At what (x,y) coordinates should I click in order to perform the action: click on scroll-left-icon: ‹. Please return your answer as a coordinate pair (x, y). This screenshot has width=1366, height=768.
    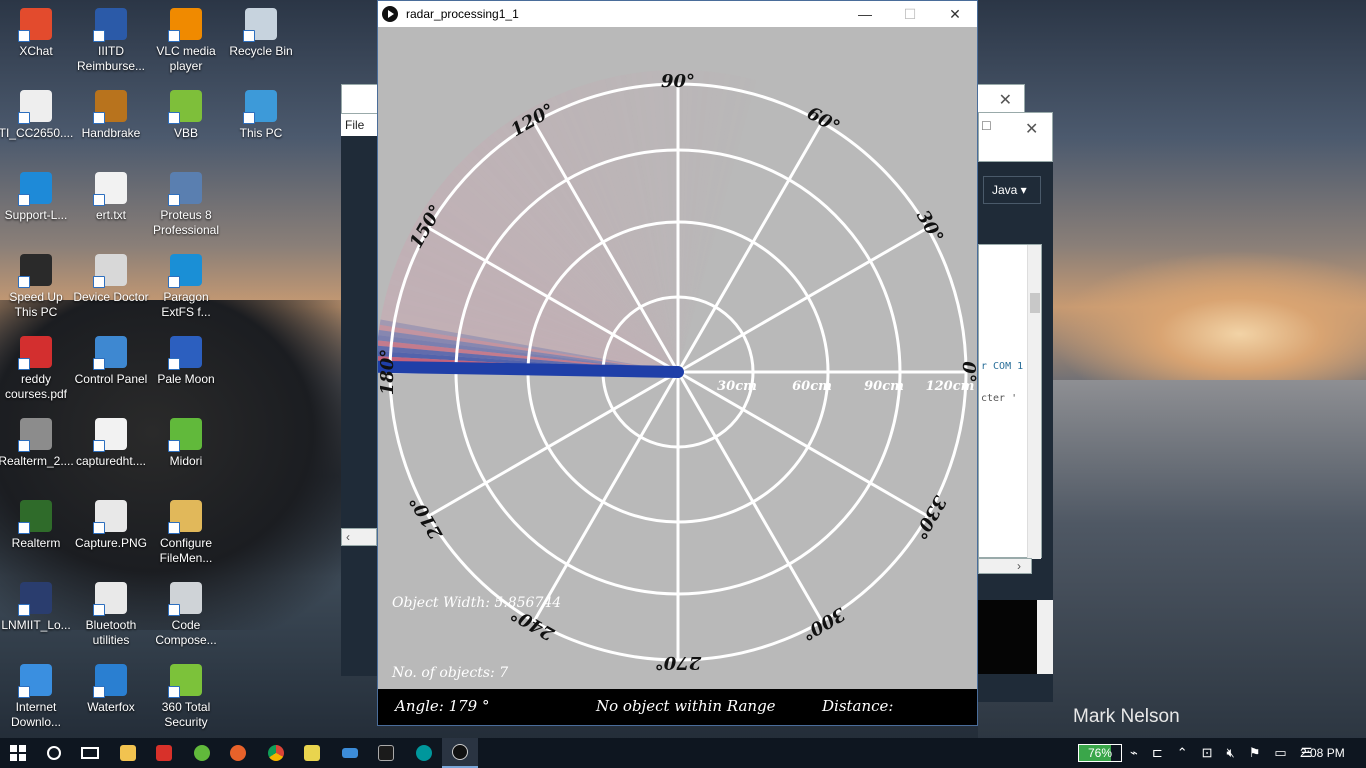
    Looking at the image, I should click on (348, 537).